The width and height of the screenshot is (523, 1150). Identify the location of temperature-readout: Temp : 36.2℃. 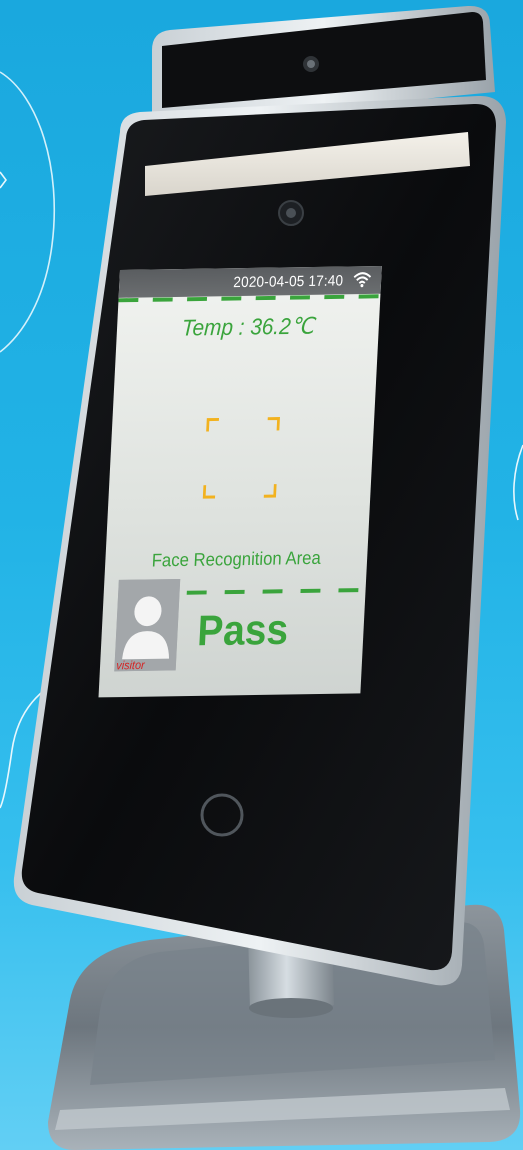
(248, 326).